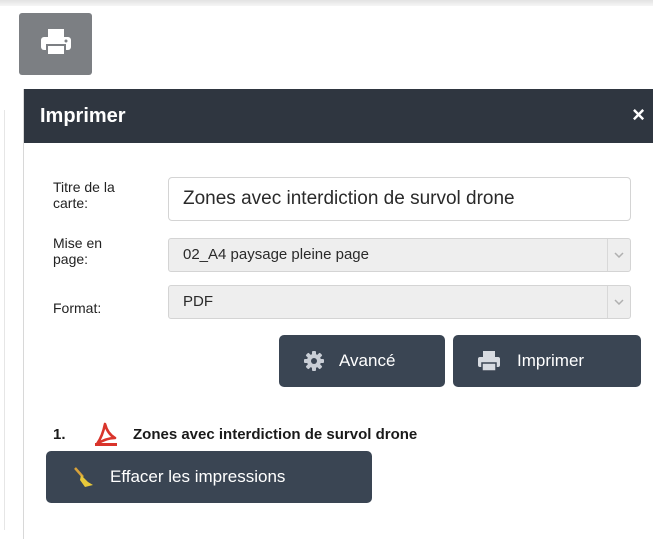  Describe the element at coordinates (399, 302) in the screenshot. I see `format-select: PDF` at that location.